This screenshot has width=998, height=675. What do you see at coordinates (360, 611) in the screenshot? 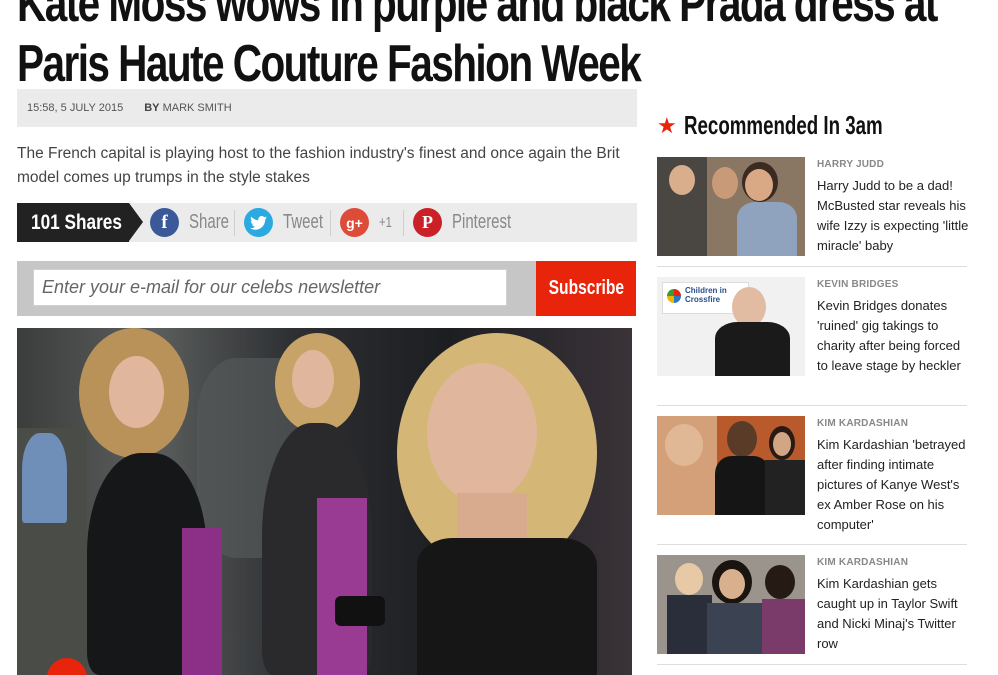
I see `photo-clutch-bag` at bounding box center [360, 611].